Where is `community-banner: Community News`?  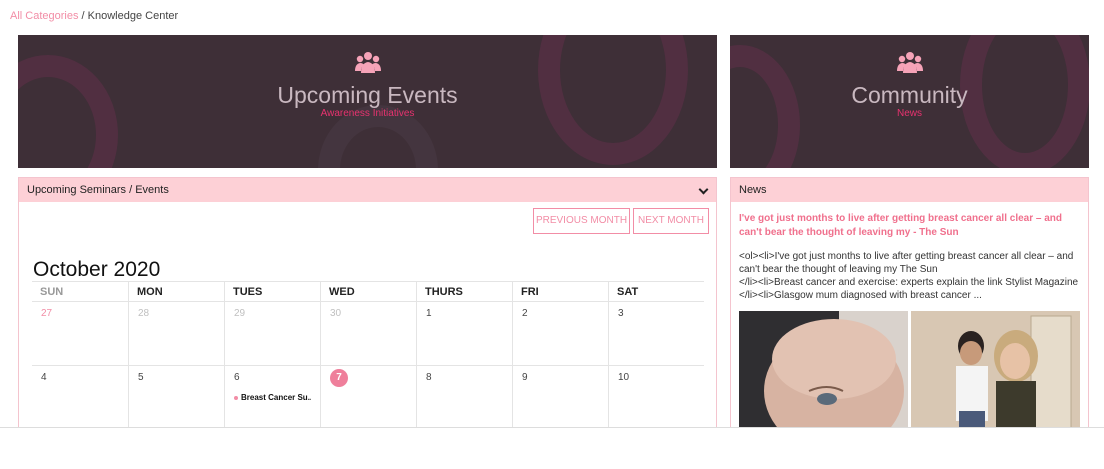
community-banner: Community News is located at coordinates (909, 101).